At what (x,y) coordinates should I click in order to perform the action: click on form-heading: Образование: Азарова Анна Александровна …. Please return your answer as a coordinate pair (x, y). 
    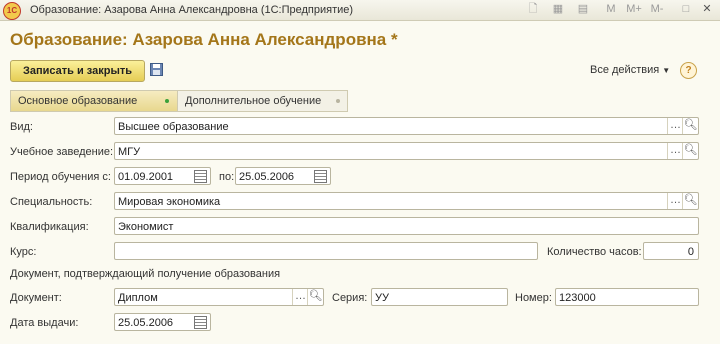
    Looking at the image, I should click on (204, 39).